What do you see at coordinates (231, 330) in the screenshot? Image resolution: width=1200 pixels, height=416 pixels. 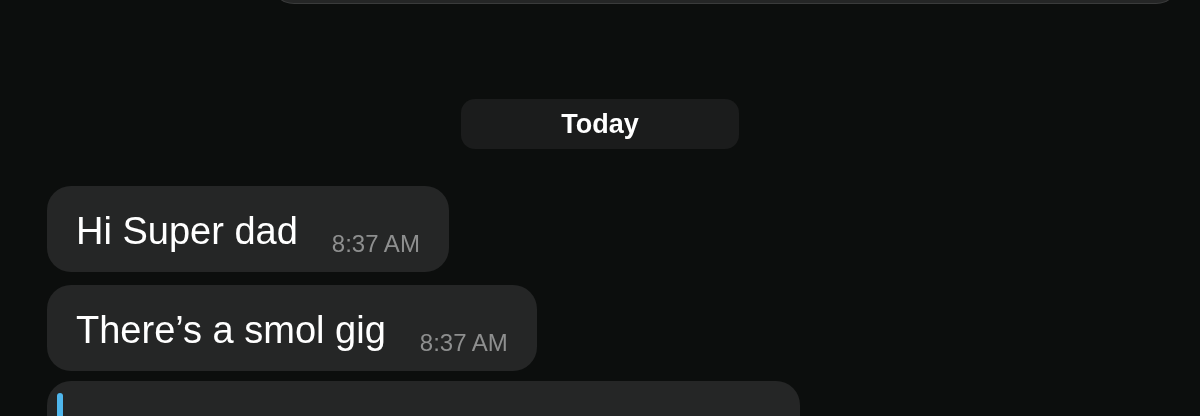 I see `message-text: There’s a smol gig` at bounding box center [231, 330].